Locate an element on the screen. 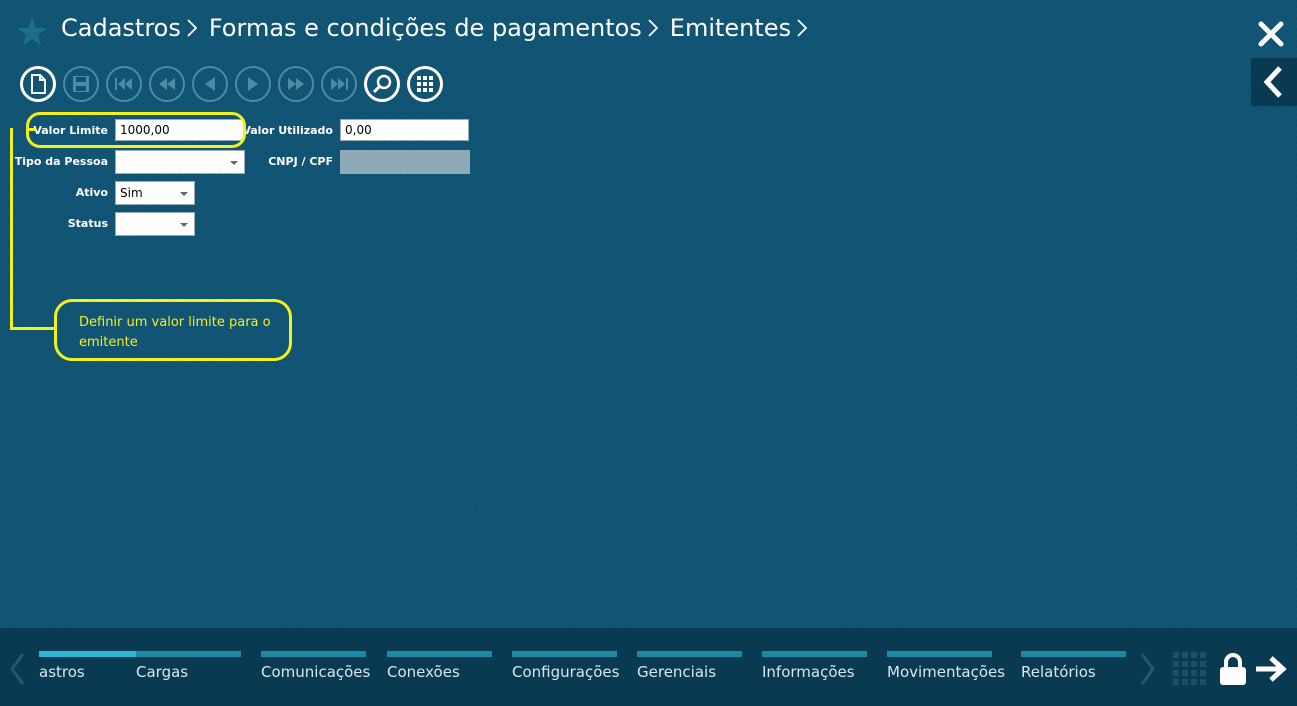 The image size is (1297, 706). grid-view-button is located at coordinates (425, 84).